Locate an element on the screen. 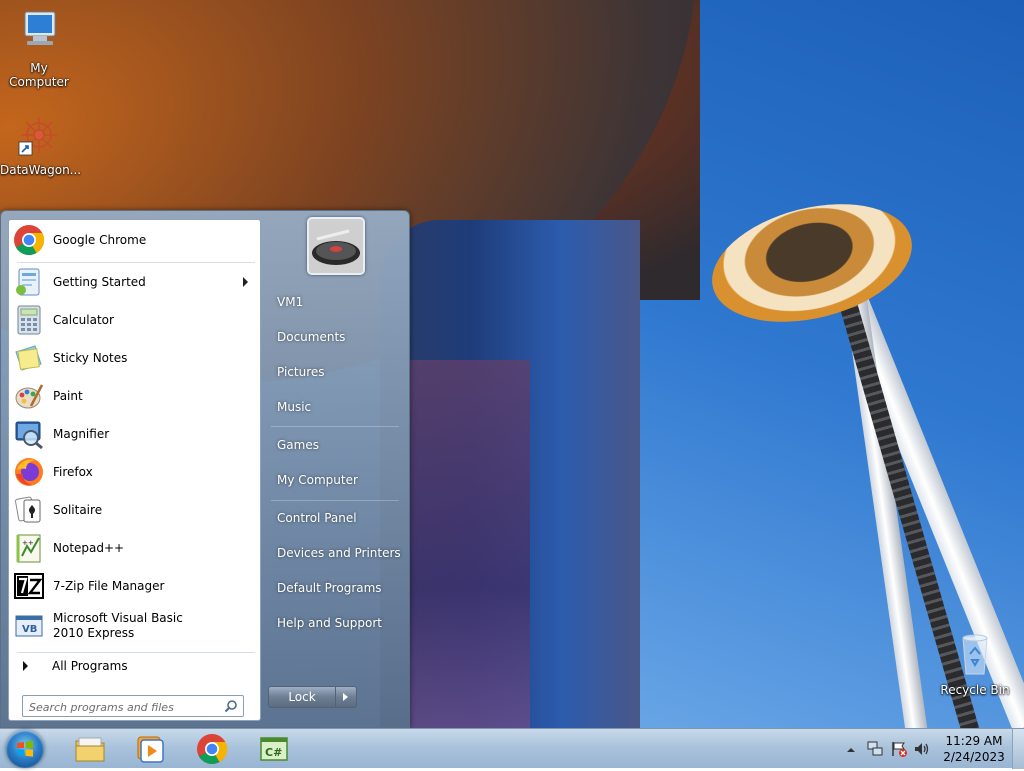 The width and height of the screenshot is (1024, 771). program-item-firefox: Firefox is located at coordinates (135, 472).